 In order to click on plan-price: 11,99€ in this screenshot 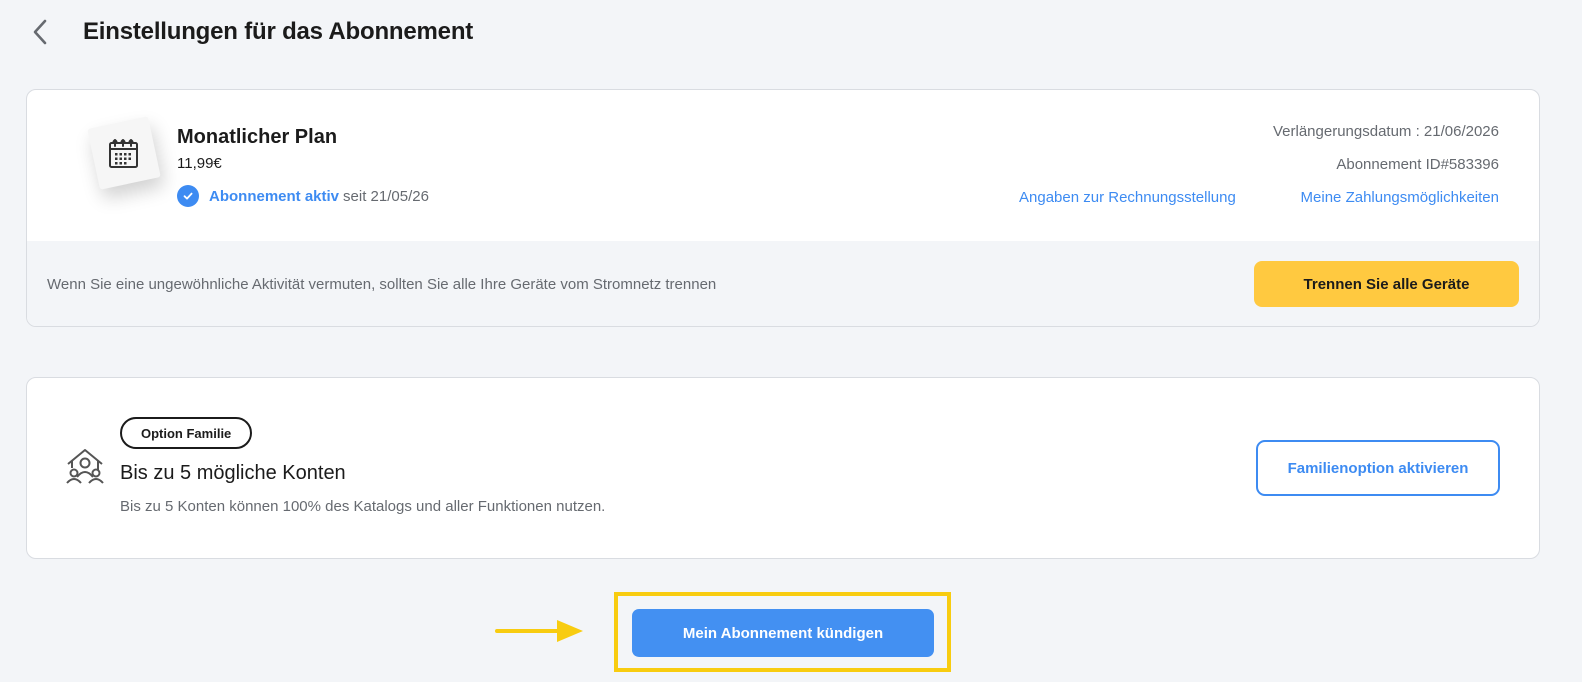, I will do `click(199, 163)`.